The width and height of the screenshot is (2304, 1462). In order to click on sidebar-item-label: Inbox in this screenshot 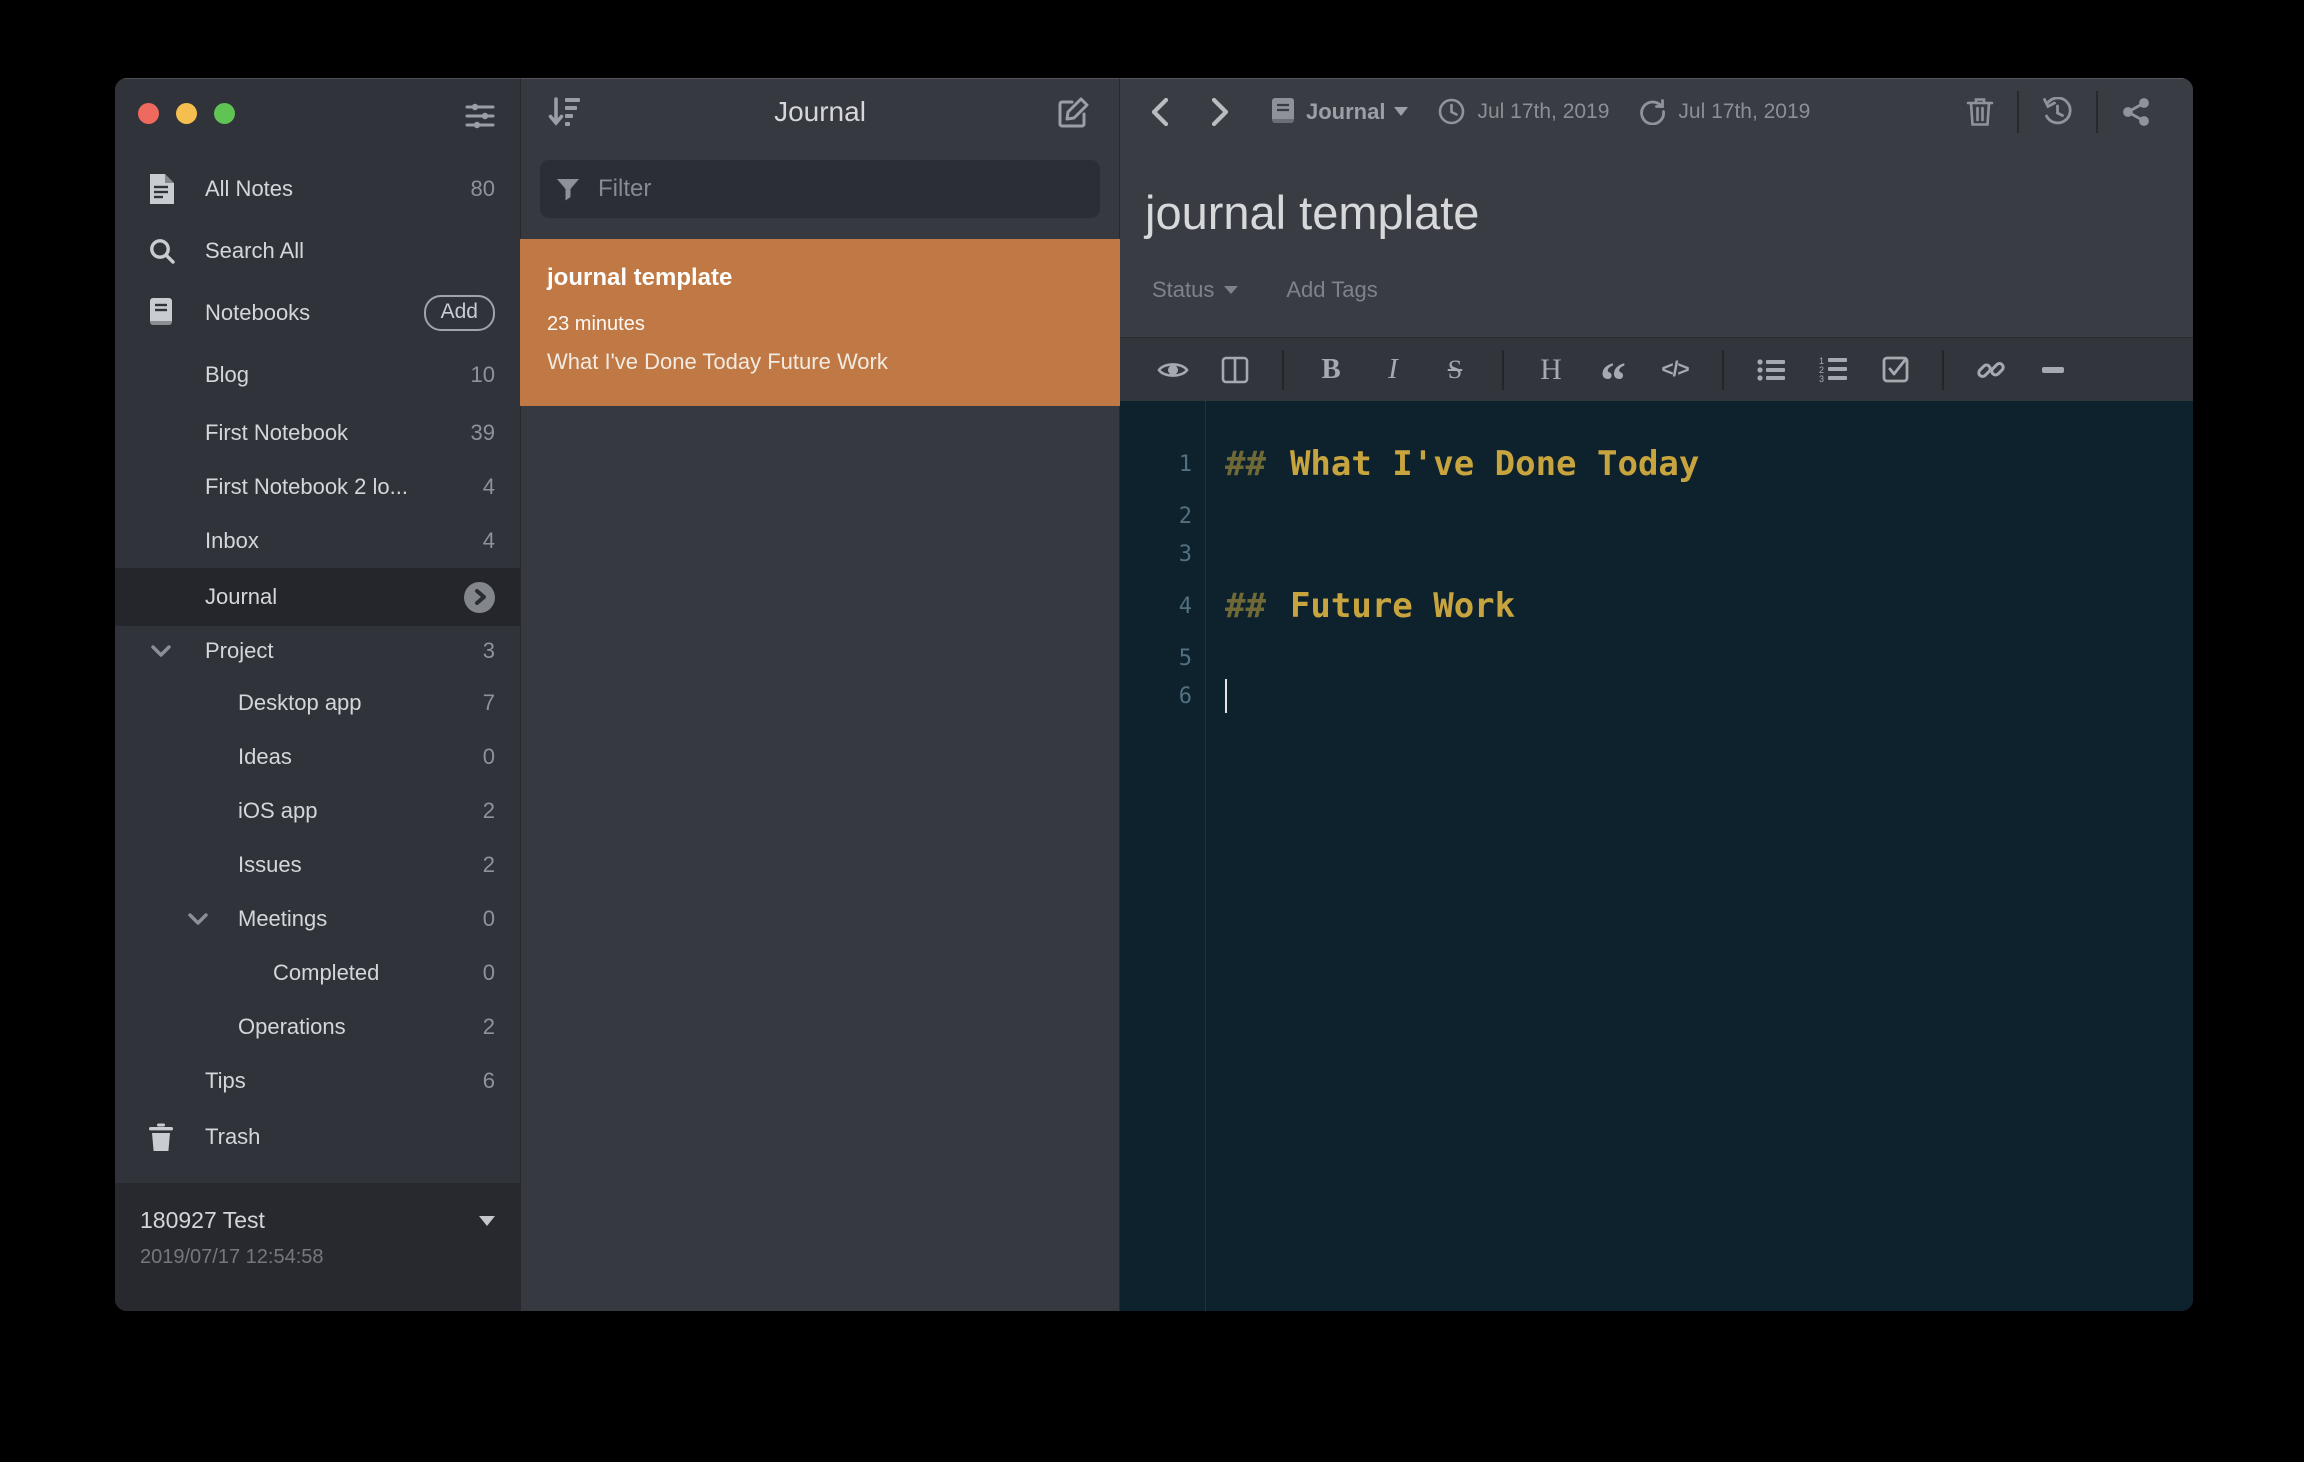, I will do `click(232, 540)`.